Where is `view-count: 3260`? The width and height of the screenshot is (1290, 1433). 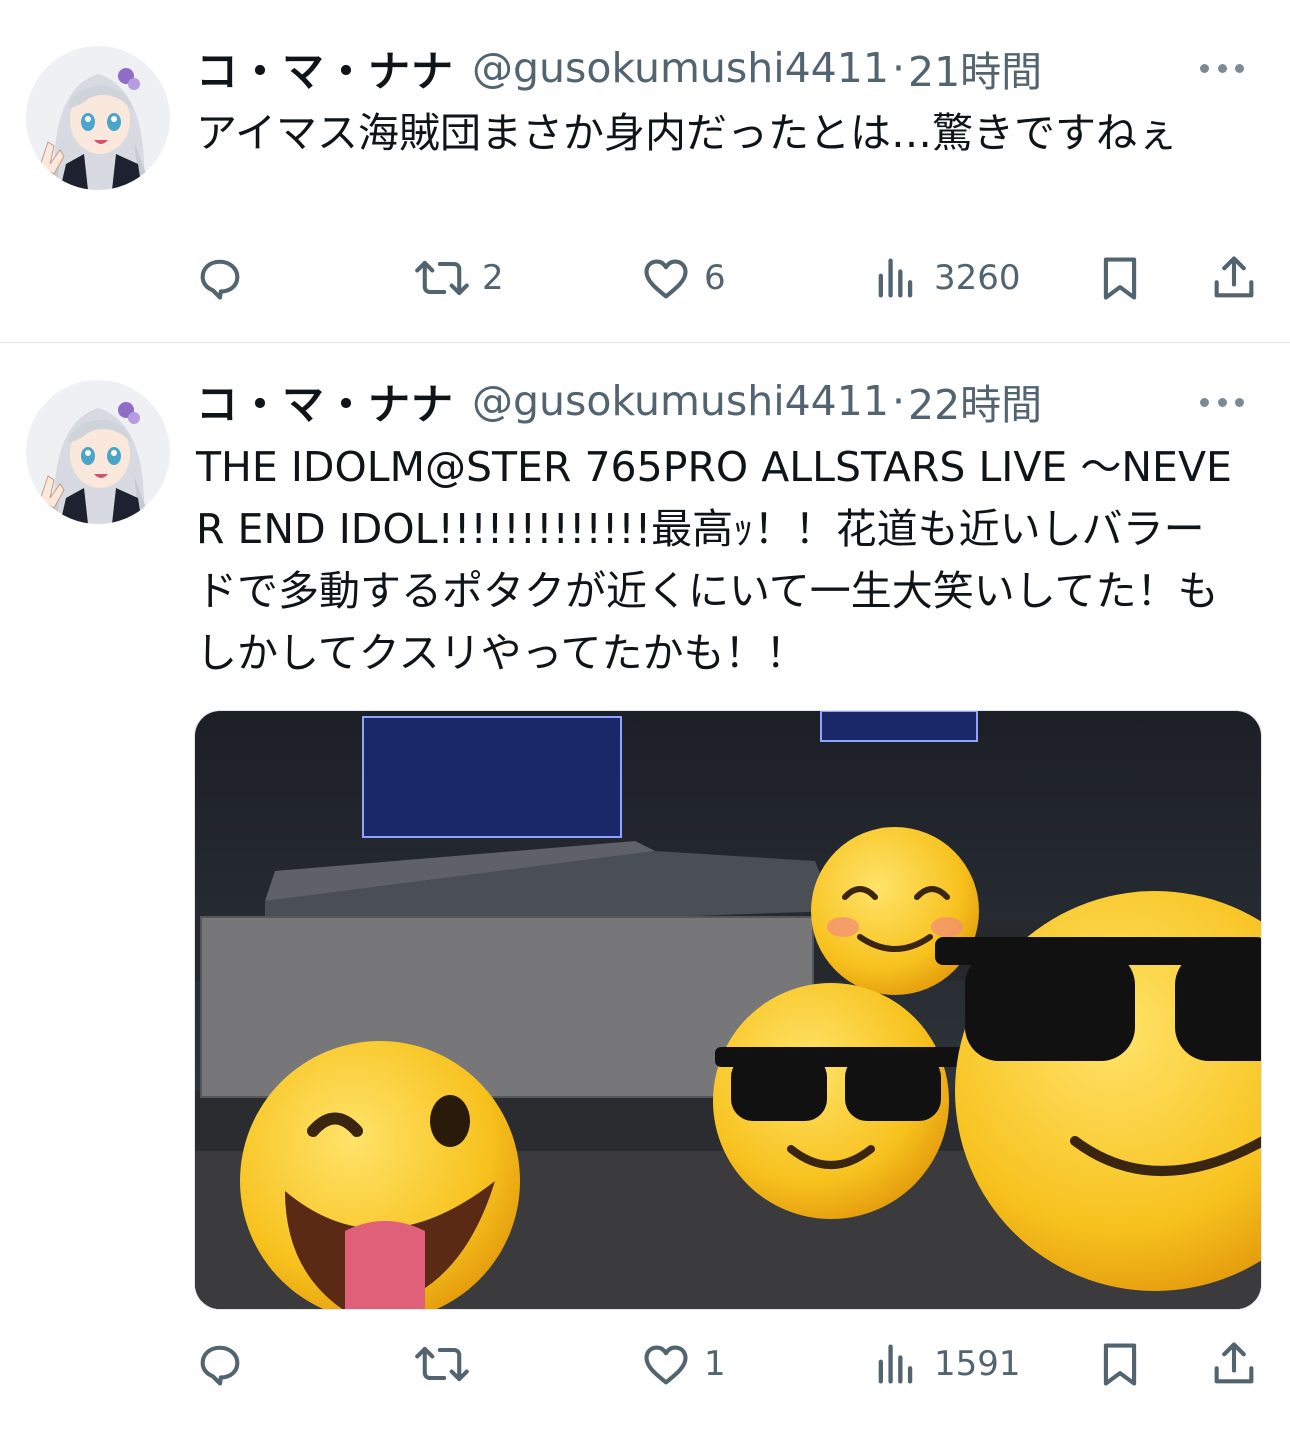
view-count: 3260 is located at coordinates (977, 278).